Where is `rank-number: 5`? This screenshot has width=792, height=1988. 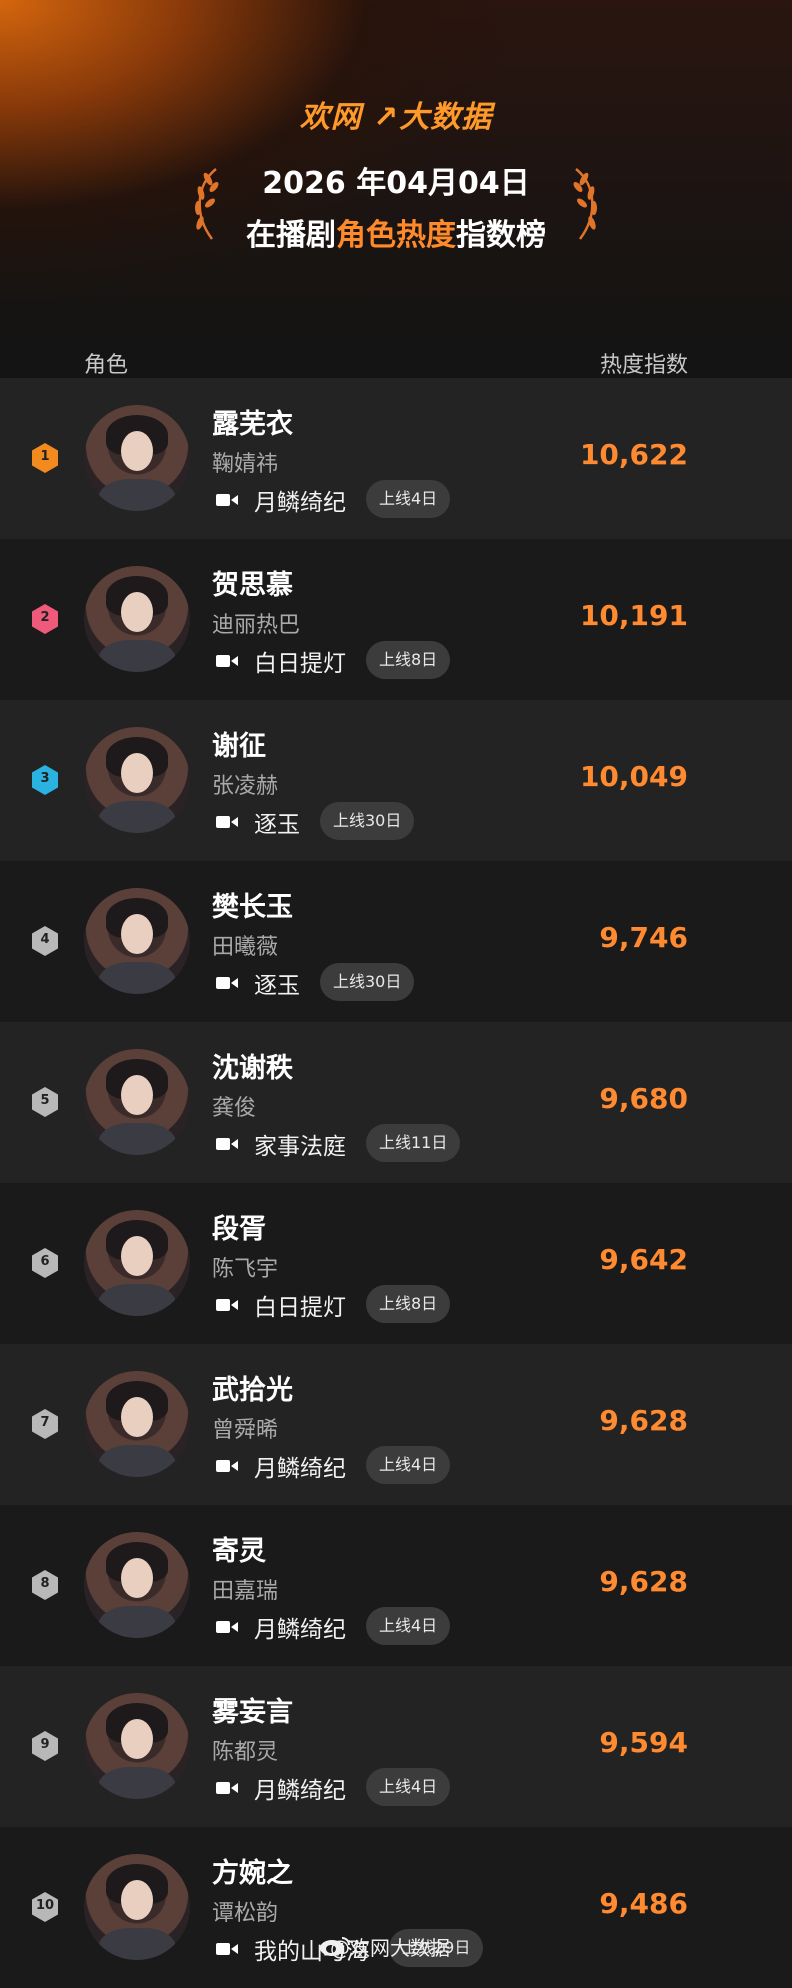 rank-number: 5 is located at coordinates (45, 1100).